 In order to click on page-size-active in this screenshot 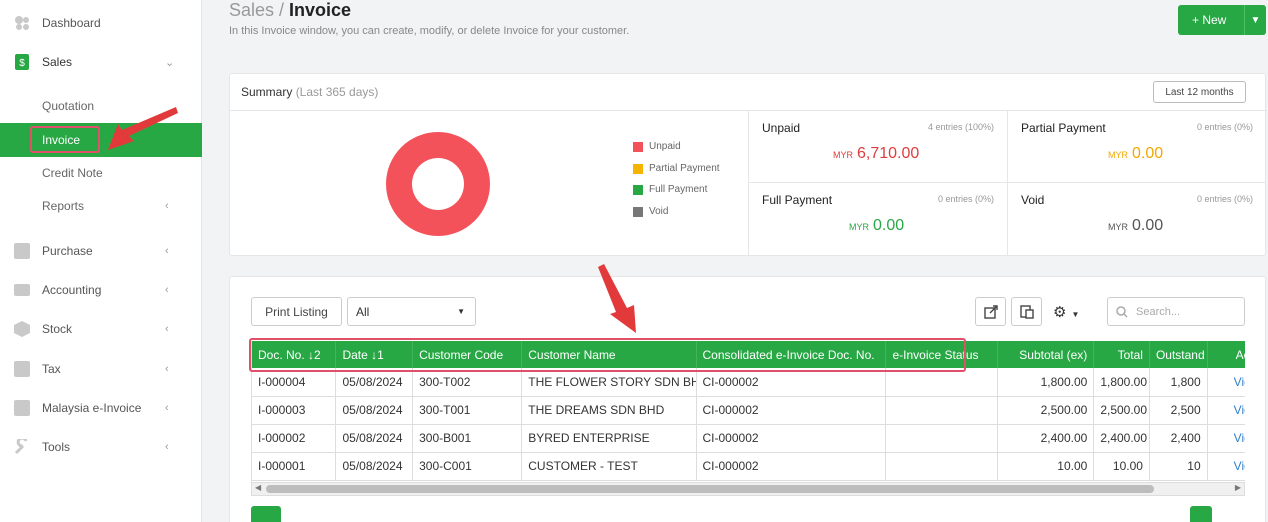, I will do `click(266, 514)`.